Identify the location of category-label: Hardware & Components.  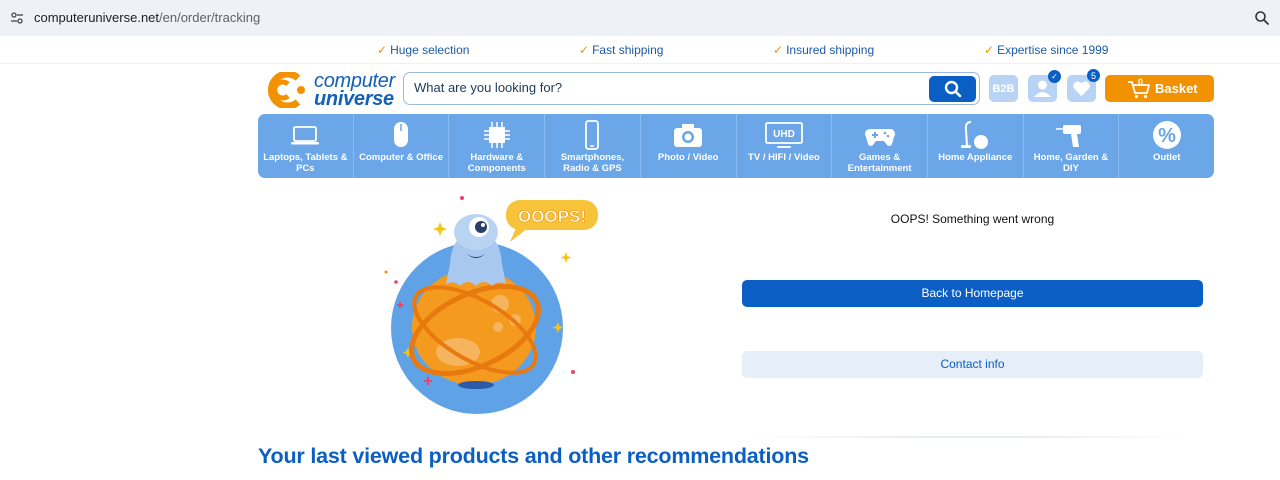
(496, 163).